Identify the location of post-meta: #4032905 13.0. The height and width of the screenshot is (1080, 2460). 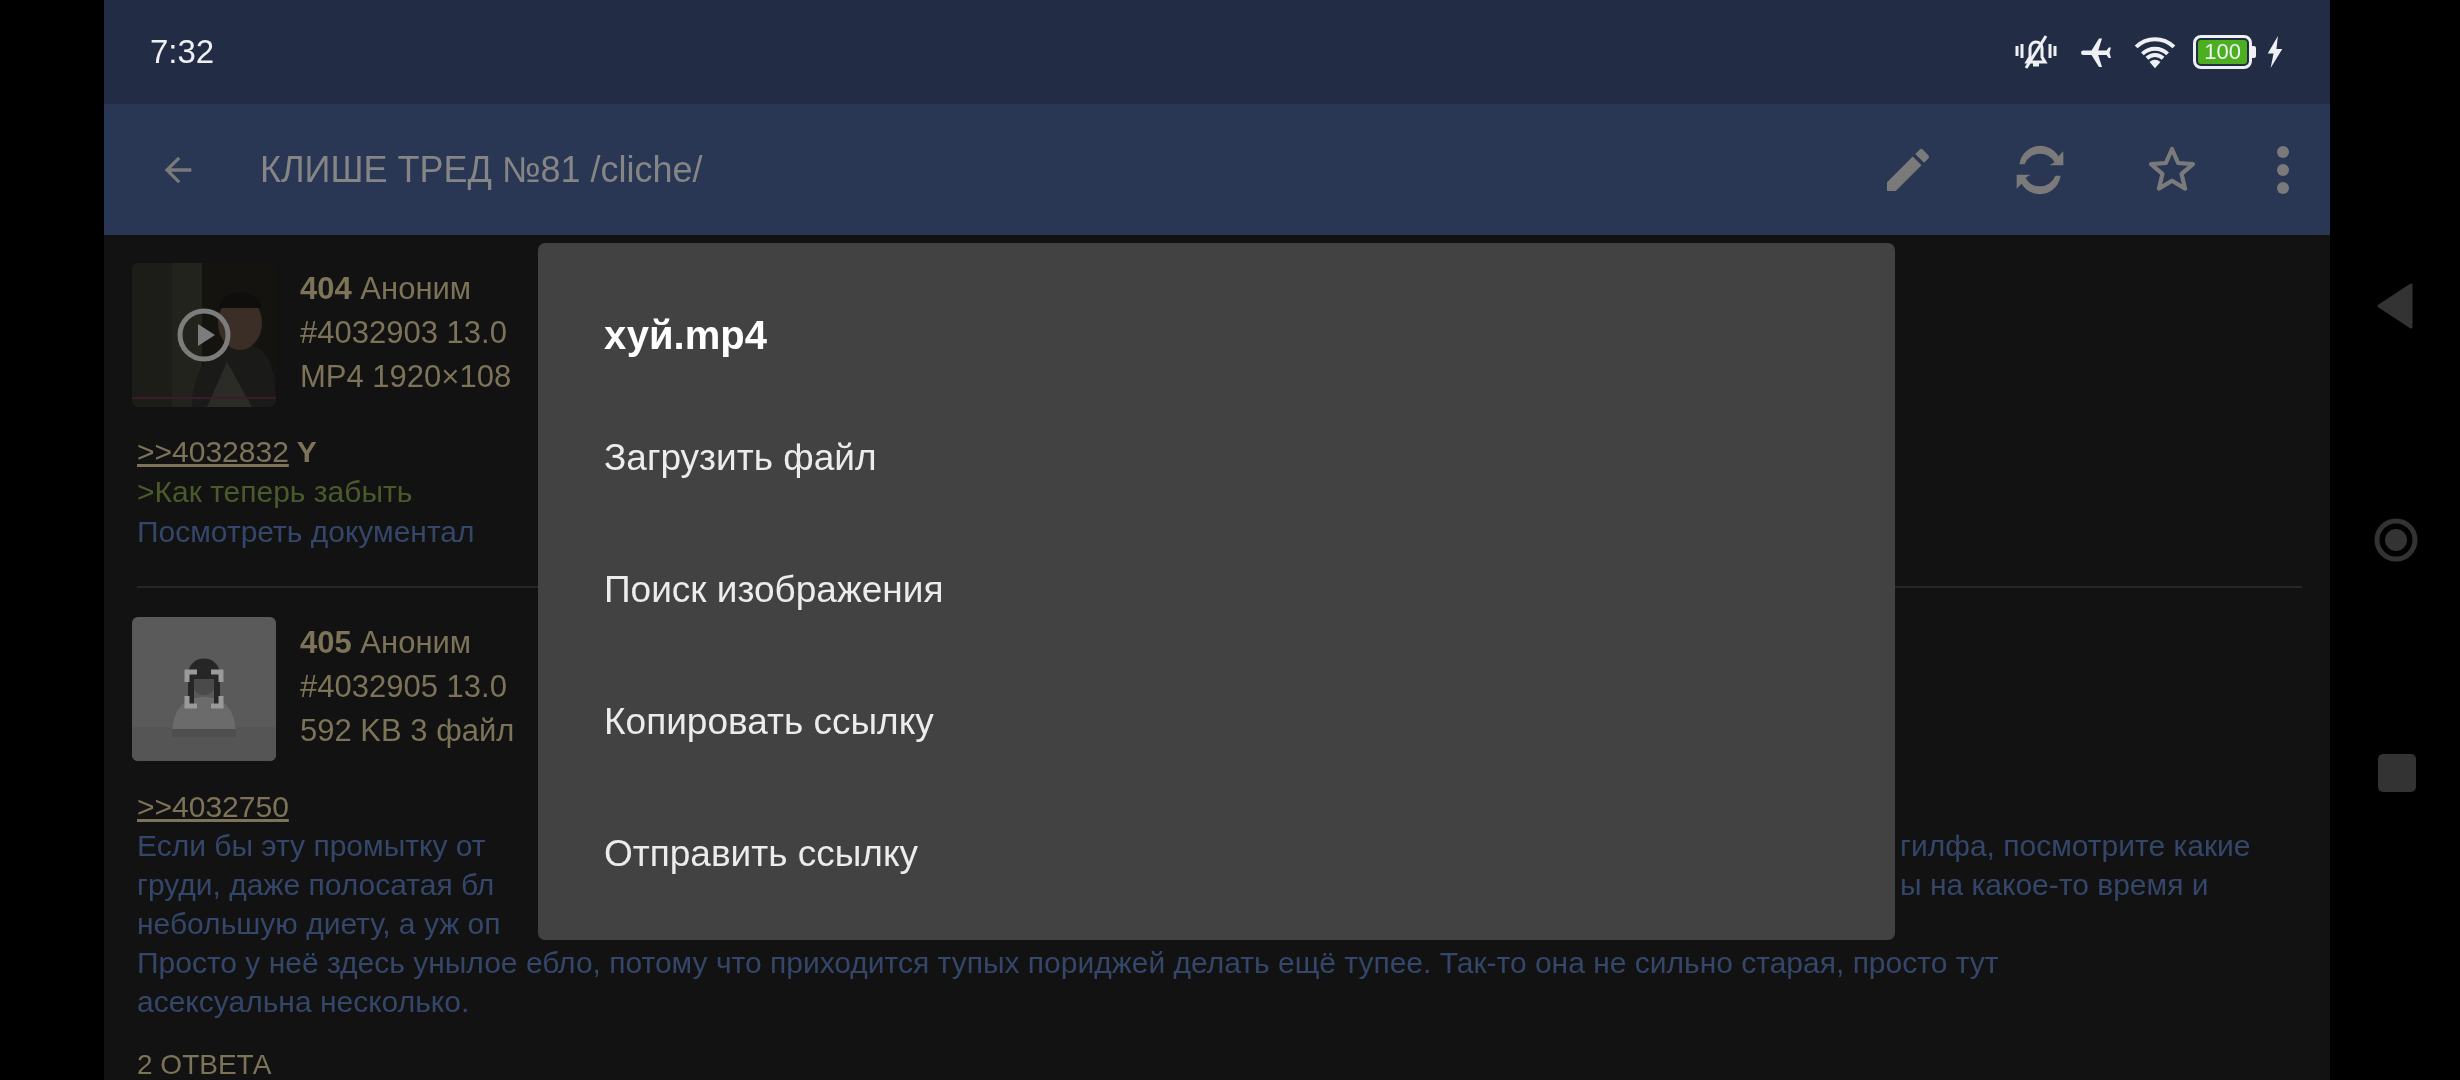
(404, 687).